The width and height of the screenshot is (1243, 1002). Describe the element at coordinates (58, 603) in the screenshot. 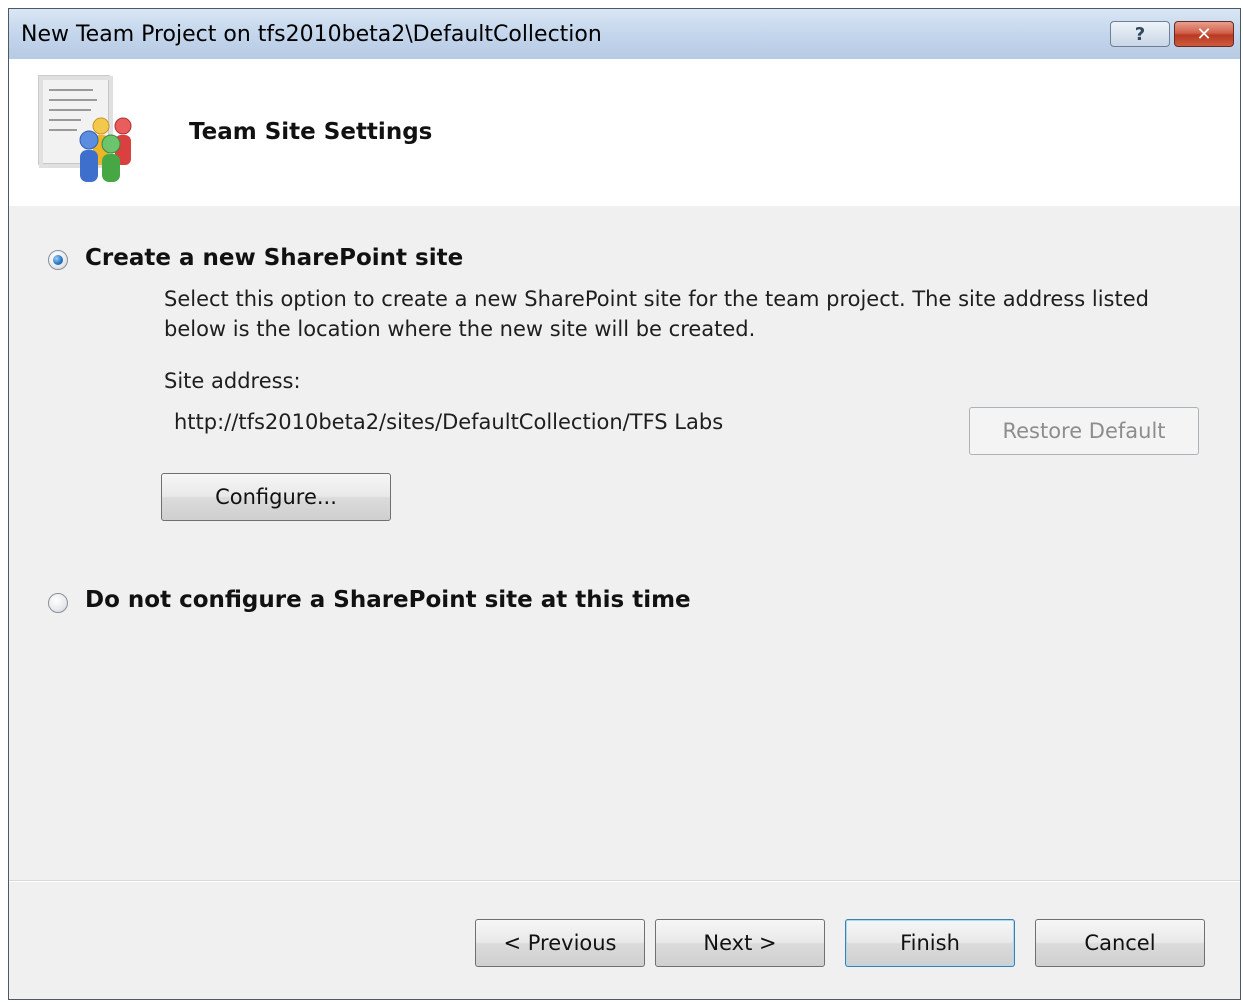

I see `no-site-radio` at that location.